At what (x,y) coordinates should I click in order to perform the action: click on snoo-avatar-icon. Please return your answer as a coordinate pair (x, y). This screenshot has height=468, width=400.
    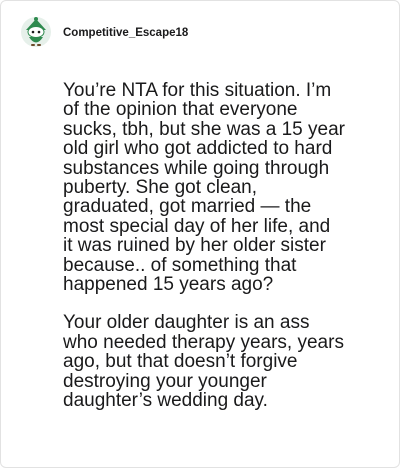
    Looking at the image, I should click on (36, 33).